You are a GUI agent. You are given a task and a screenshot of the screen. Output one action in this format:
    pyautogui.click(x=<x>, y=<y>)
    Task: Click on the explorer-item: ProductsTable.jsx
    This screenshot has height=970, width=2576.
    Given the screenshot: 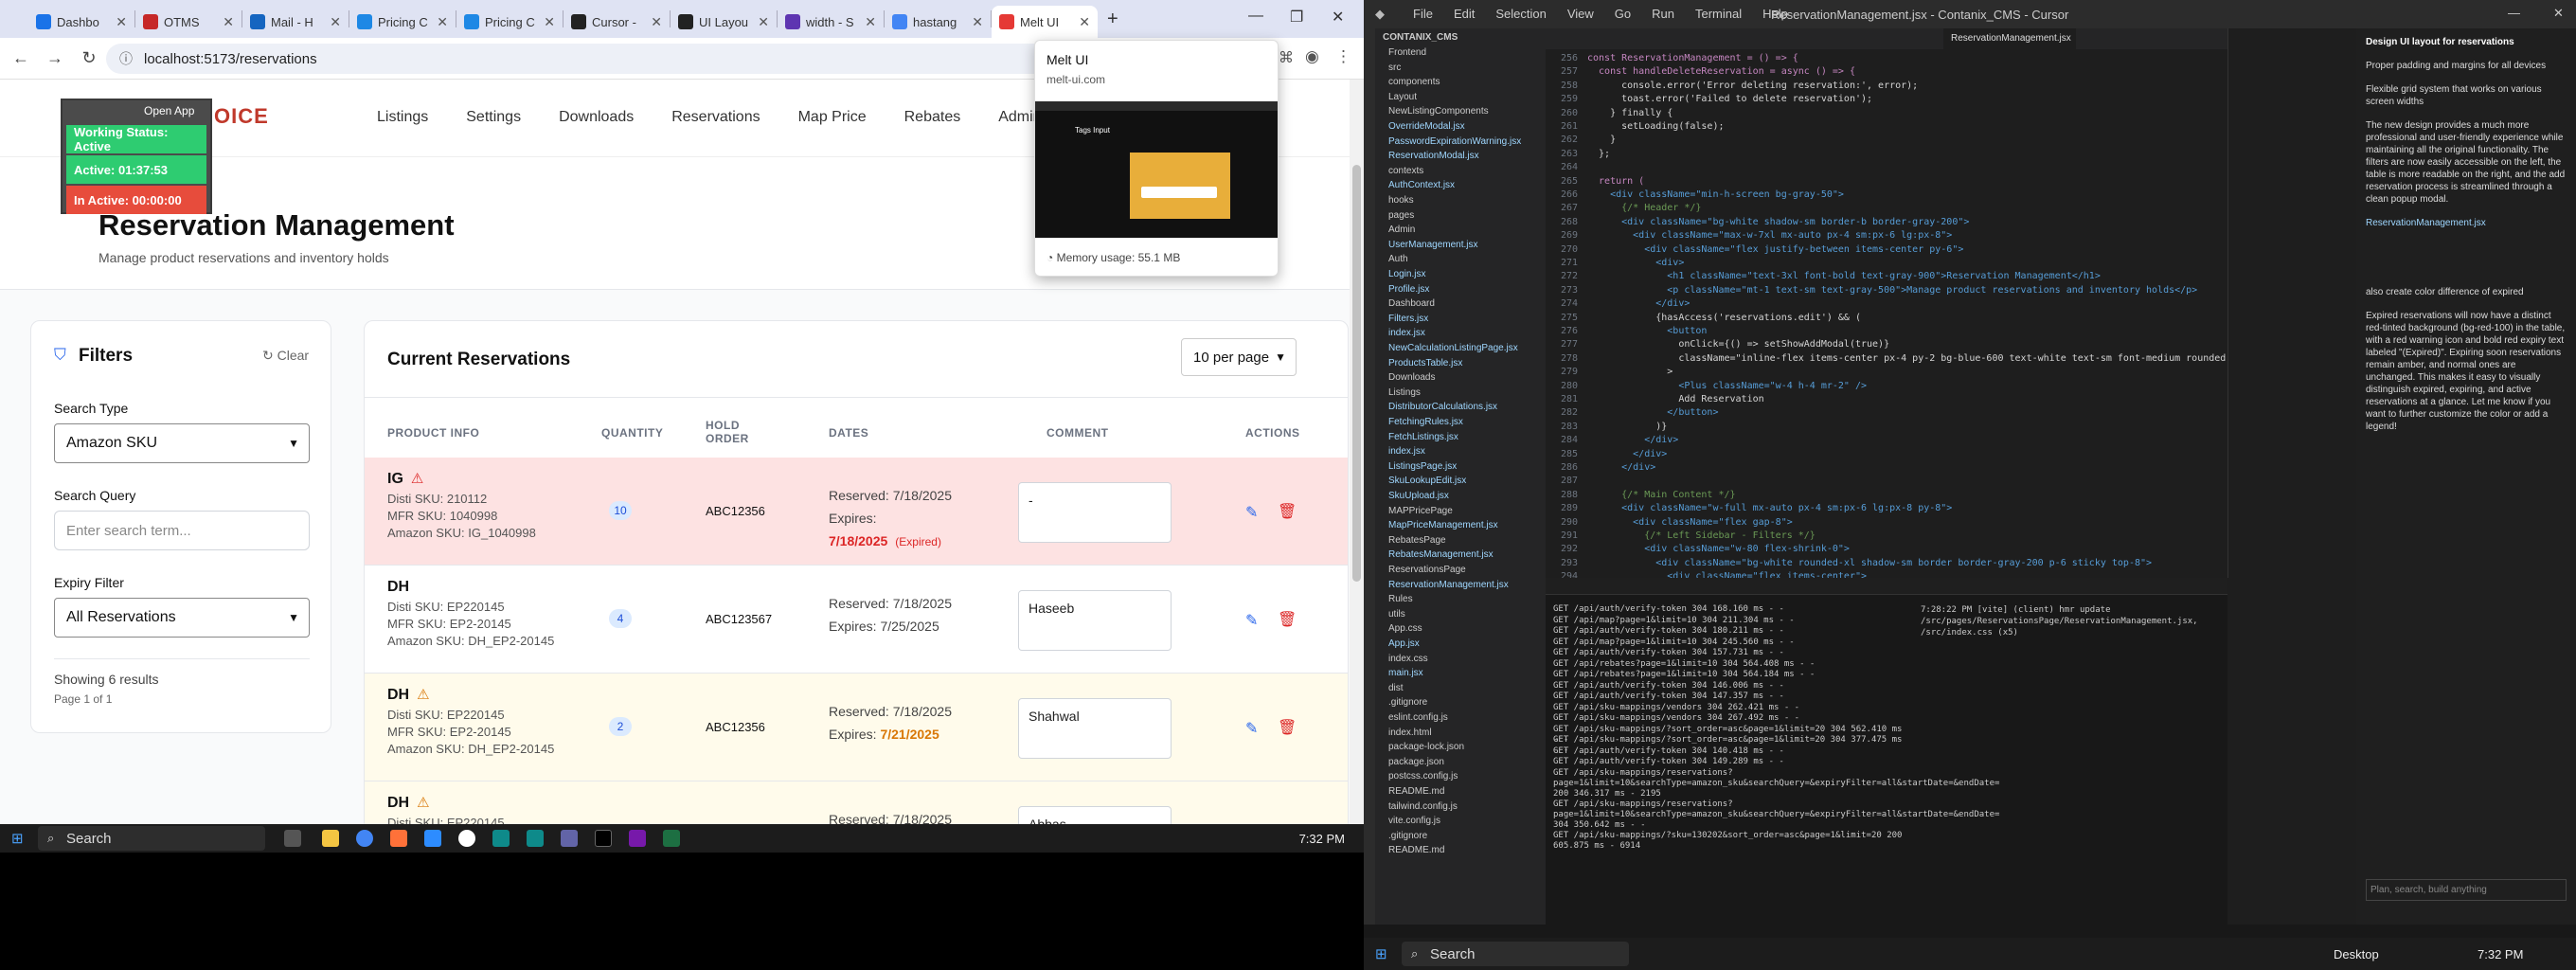 What is the action you would take?
    pyautogui.click(x=1425, y=363)
    